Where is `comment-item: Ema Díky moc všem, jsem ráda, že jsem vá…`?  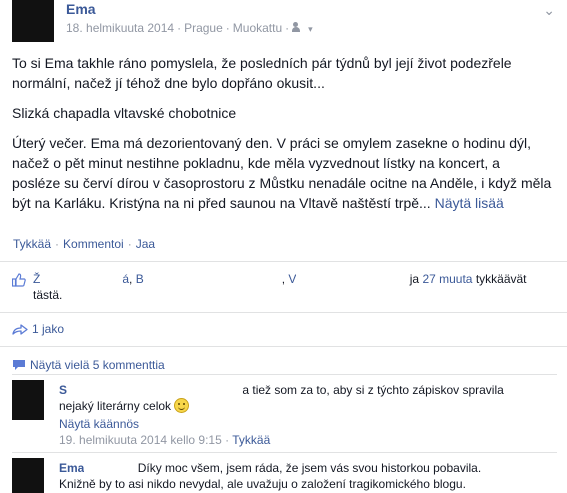
comment-item: Ema Díky moc všem, jsem ráda, že jsem vá… is located at coordinates (284, 475).